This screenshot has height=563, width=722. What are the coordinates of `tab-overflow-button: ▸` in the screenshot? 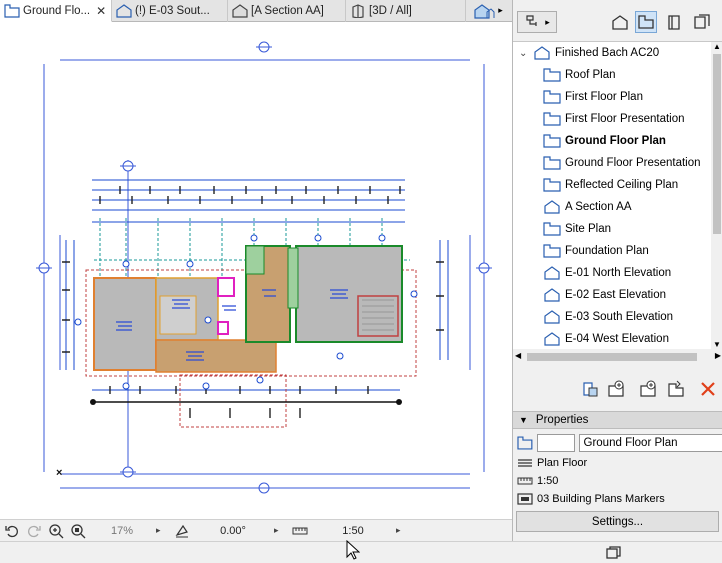 It's located at (488, 10).